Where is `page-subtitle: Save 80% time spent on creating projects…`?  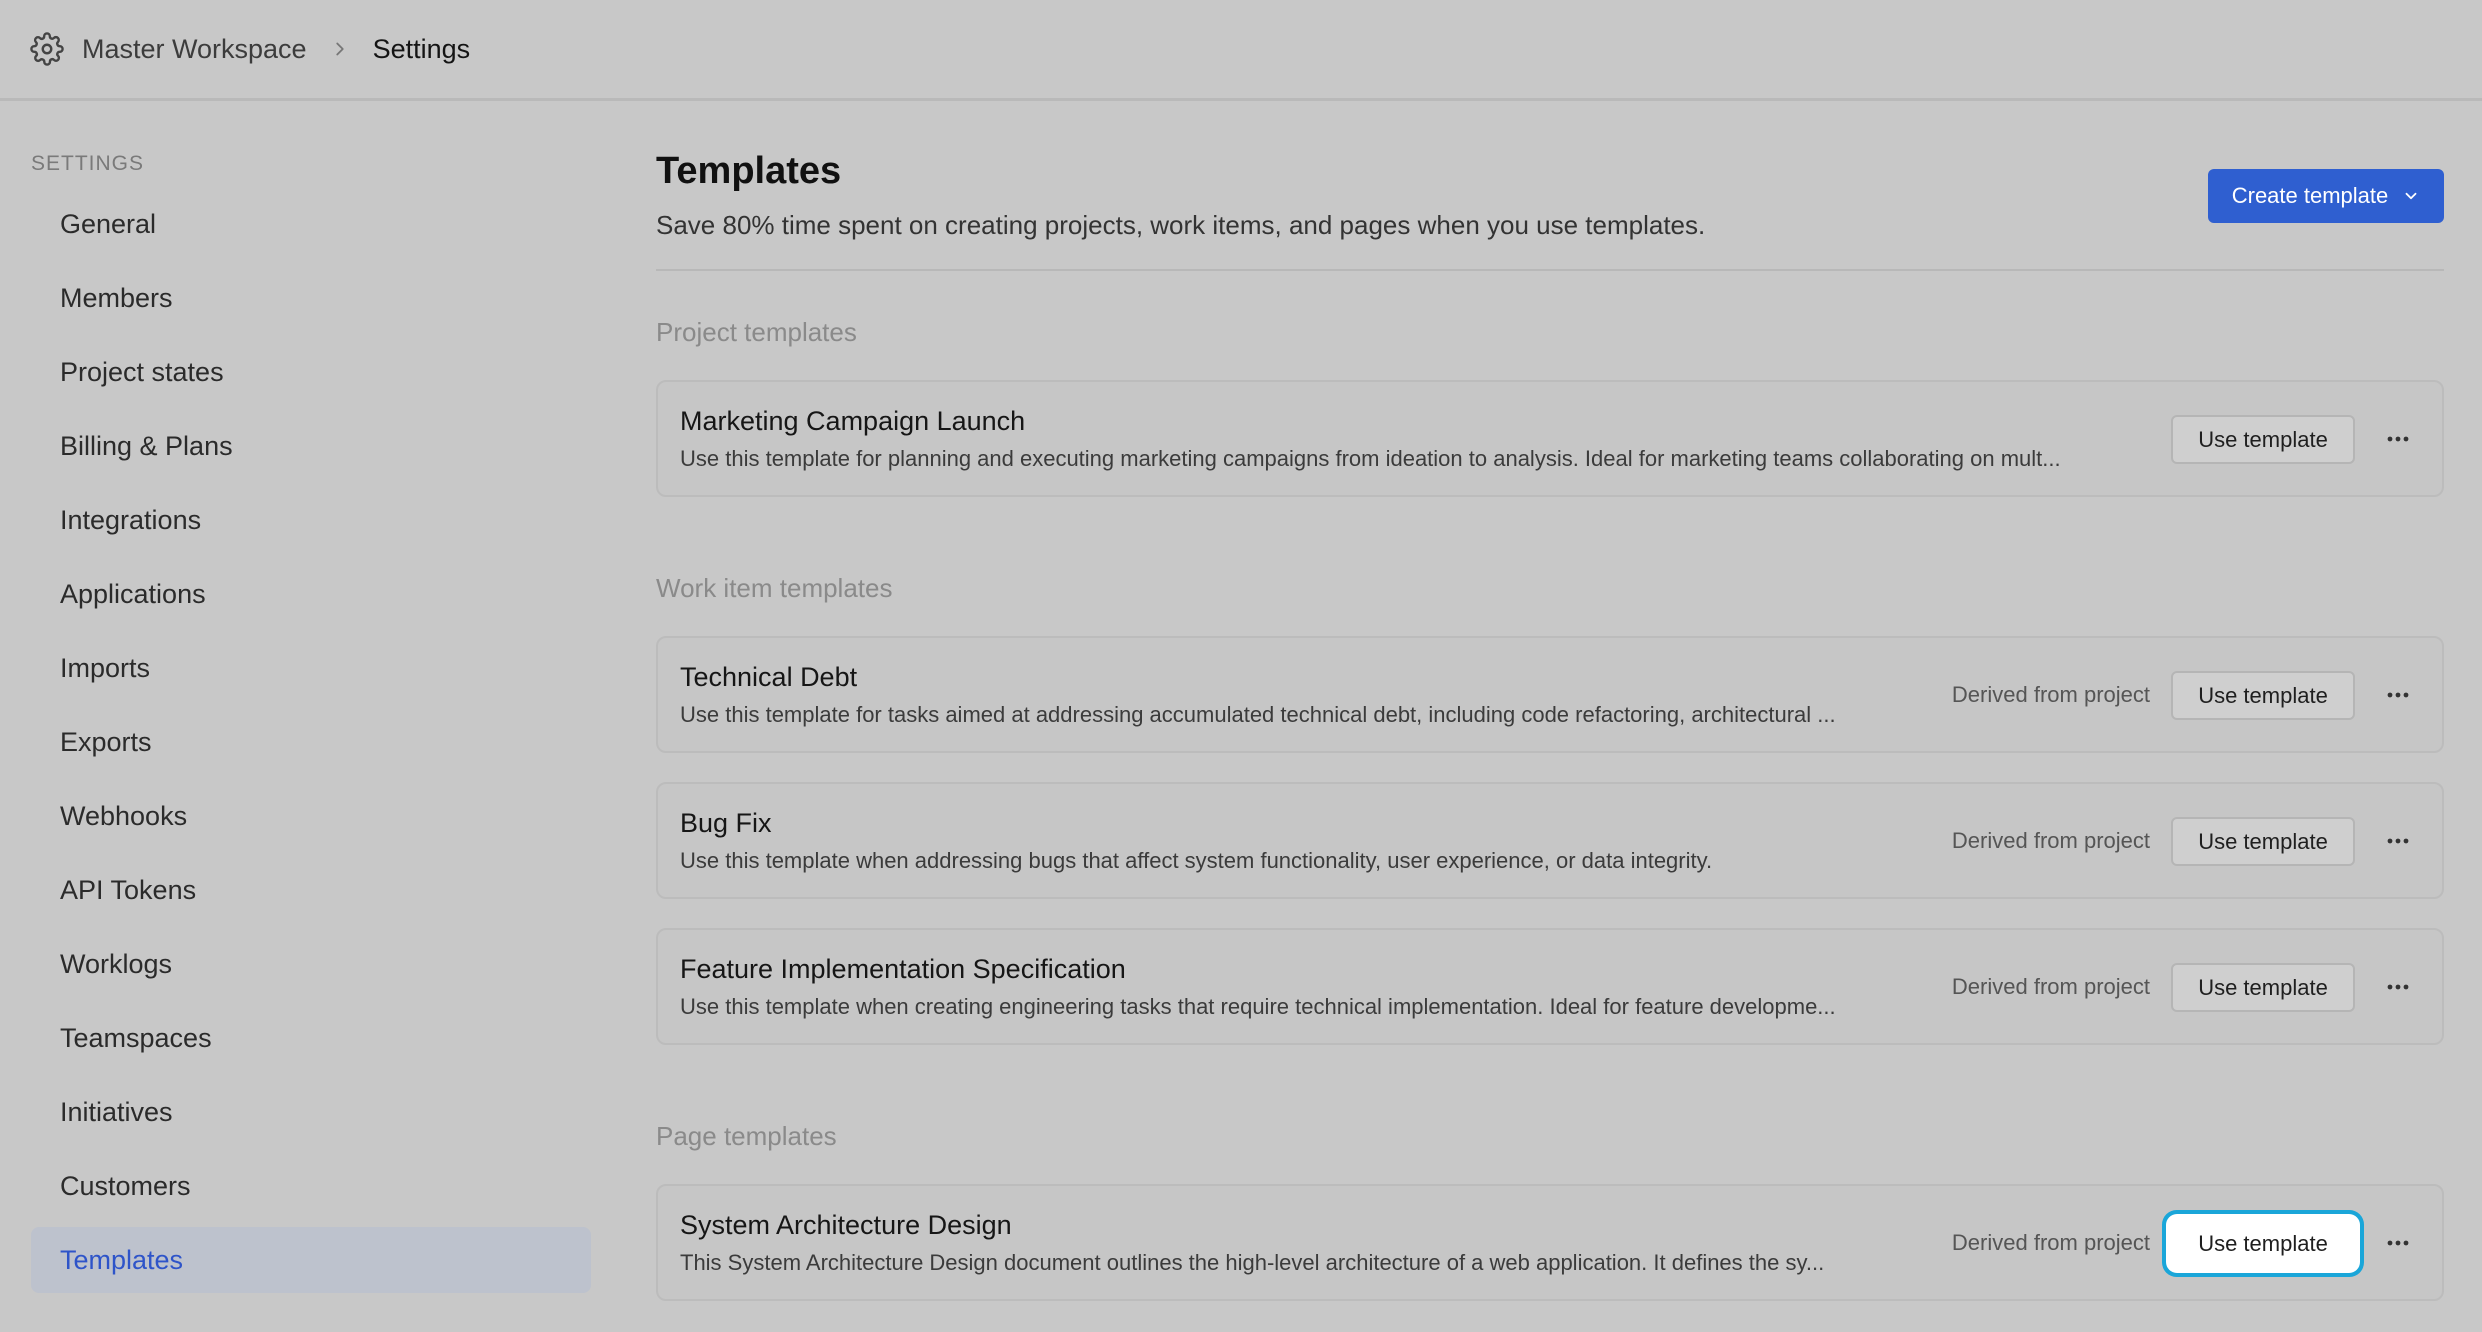 page-subtitle: Save 80% time spent on creating projects… is located at coordinates (1181, 225).